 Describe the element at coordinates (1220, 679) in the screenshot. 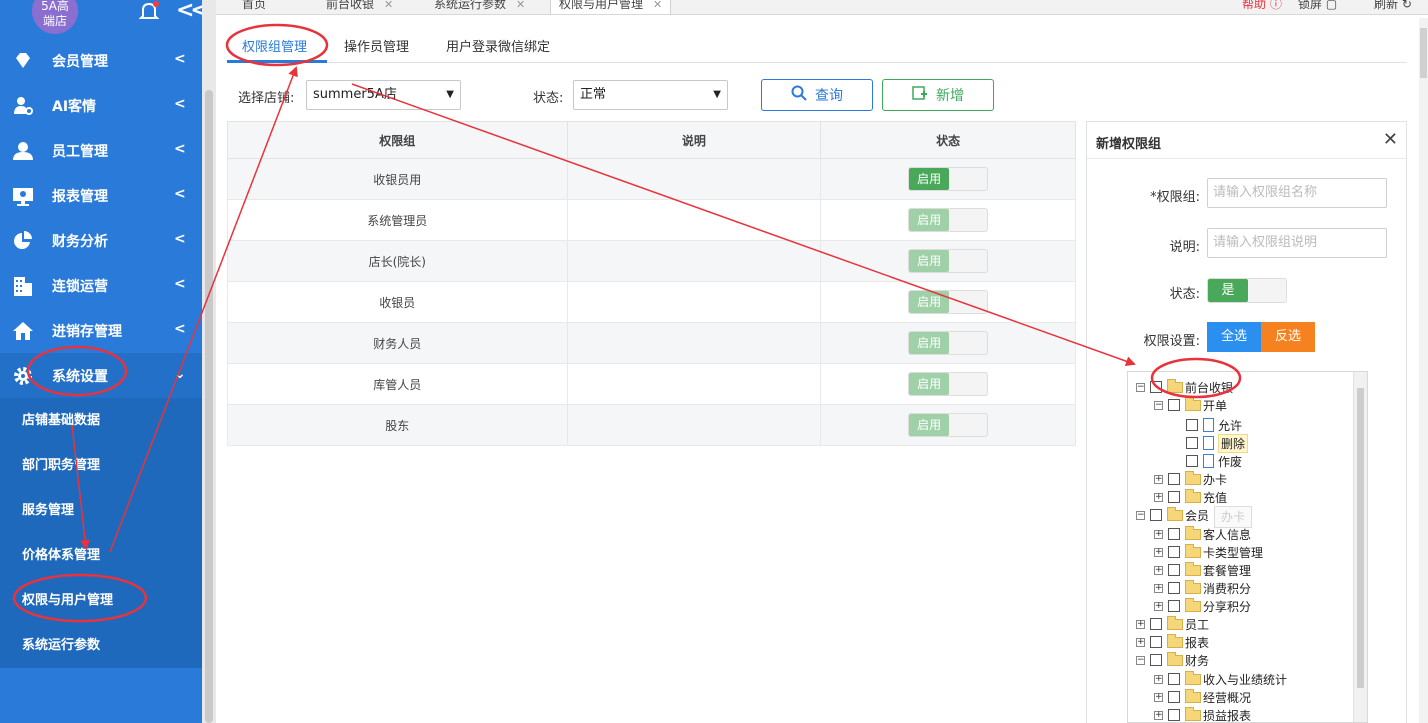

I see `tree-node: + 收入与业绩统计` at that location.